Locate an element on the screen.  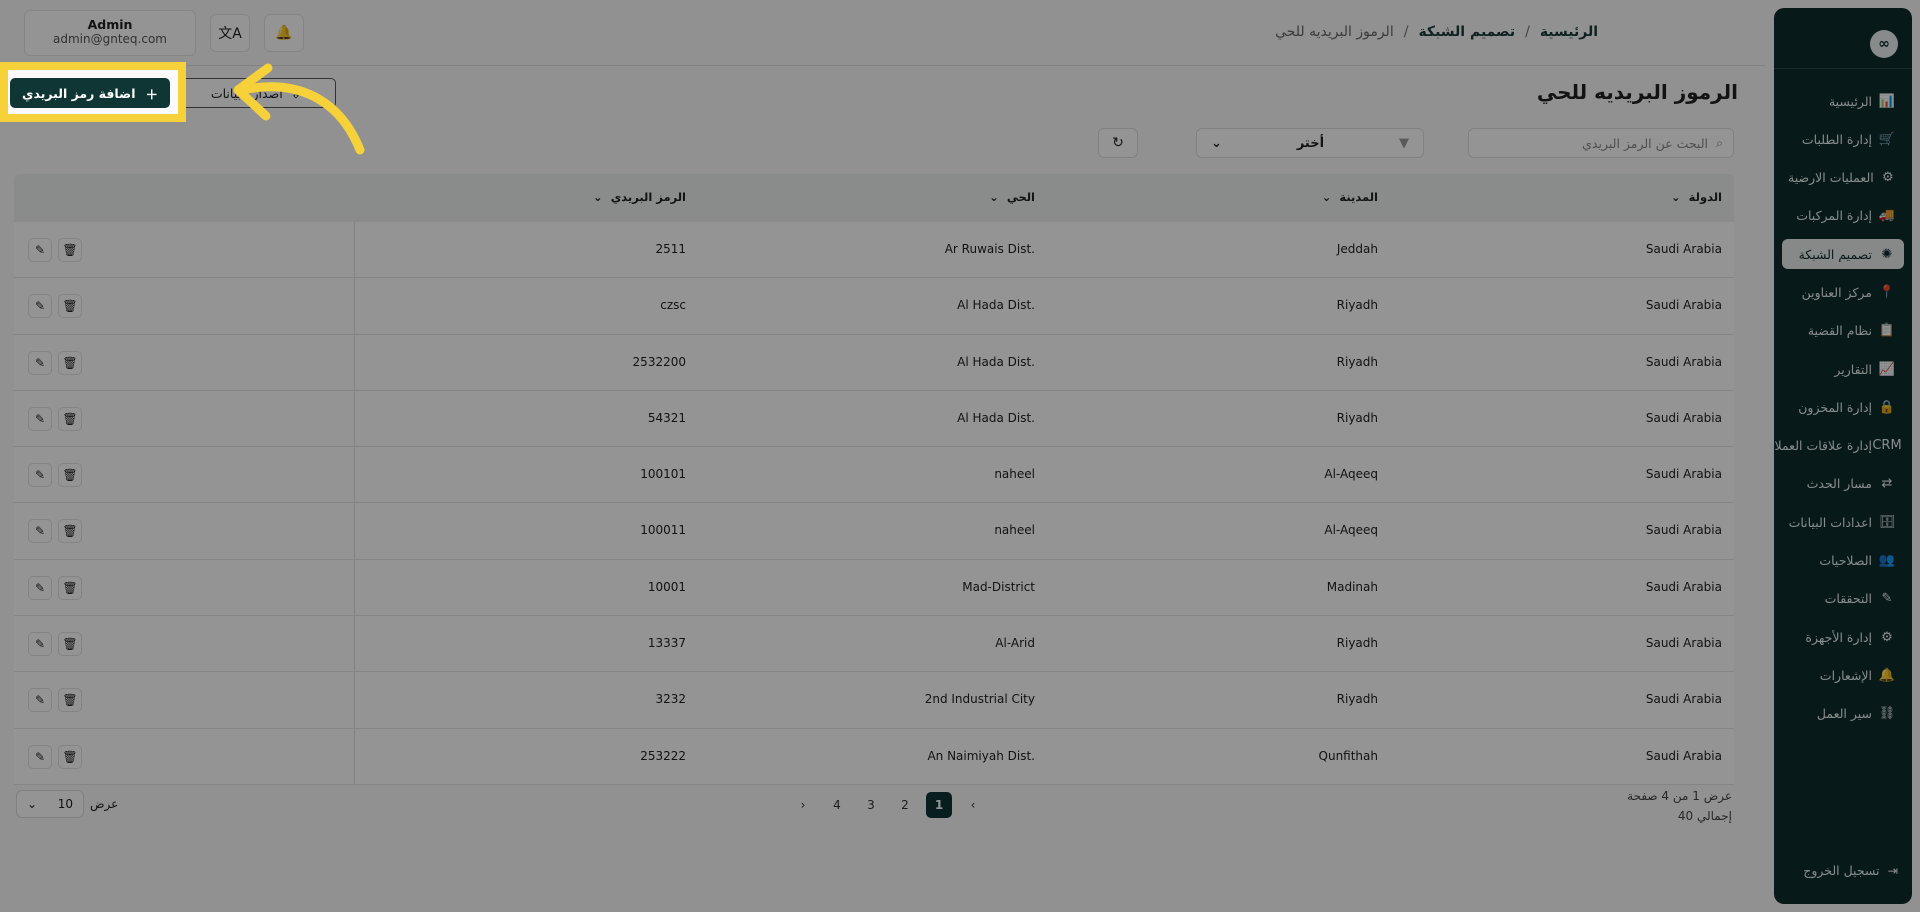
logout-button: ⇥ تسجيل الخروج is located at coordinates (1850, 870).